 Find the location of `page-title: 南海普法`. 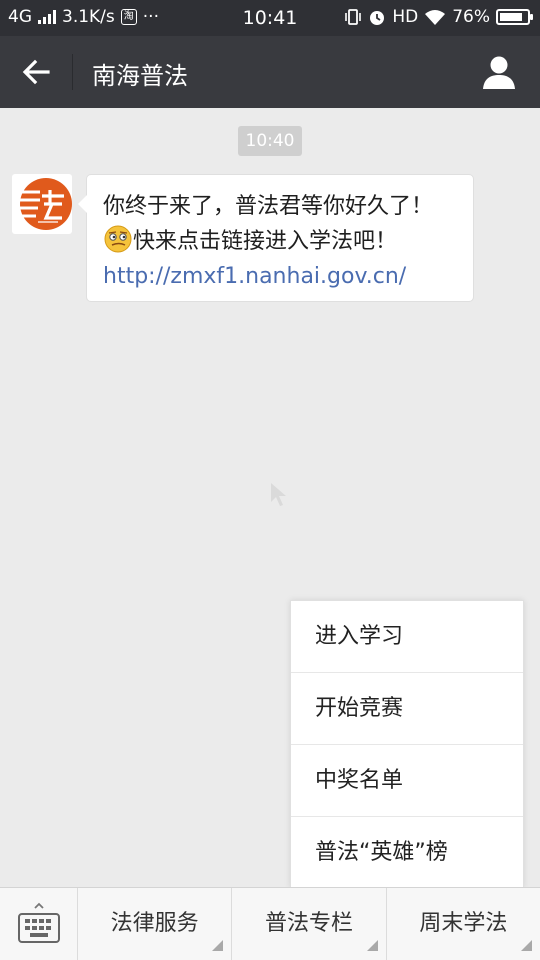

page-title: 南海普法 is located at coordinates (140, 76).